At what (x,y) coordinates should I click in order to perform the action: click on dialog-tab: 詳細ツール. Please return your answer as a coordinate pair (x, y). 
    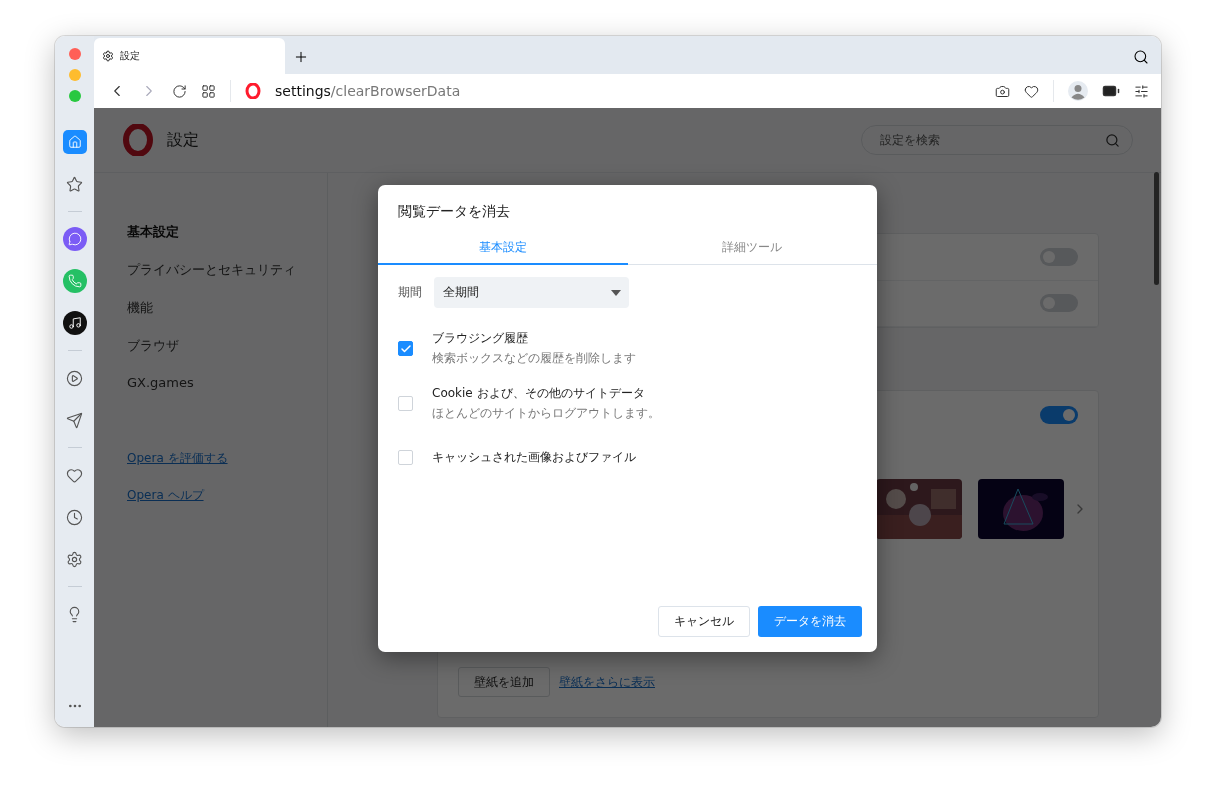
    Looking at the image, I should click on (752, 248).